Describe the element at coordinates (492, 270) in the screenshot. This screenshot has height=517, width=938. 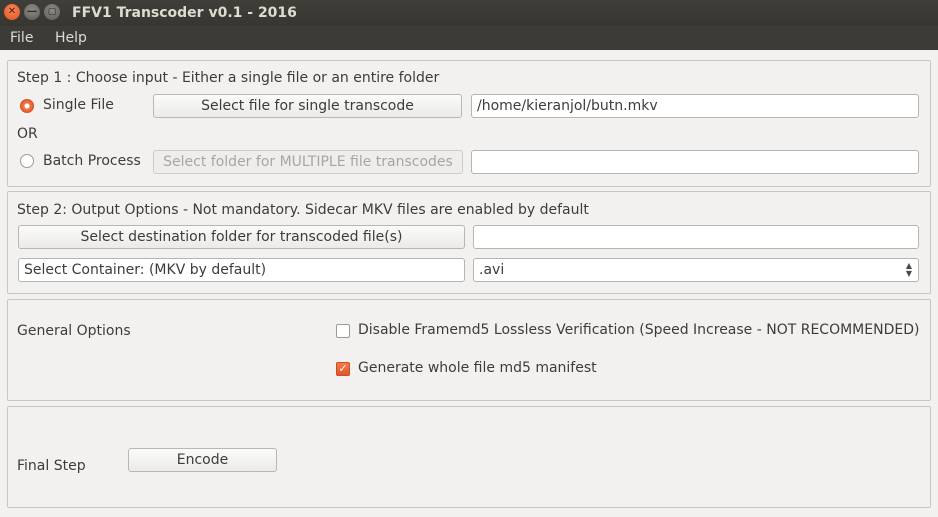
I see `container-select-value: .avi` at that location.